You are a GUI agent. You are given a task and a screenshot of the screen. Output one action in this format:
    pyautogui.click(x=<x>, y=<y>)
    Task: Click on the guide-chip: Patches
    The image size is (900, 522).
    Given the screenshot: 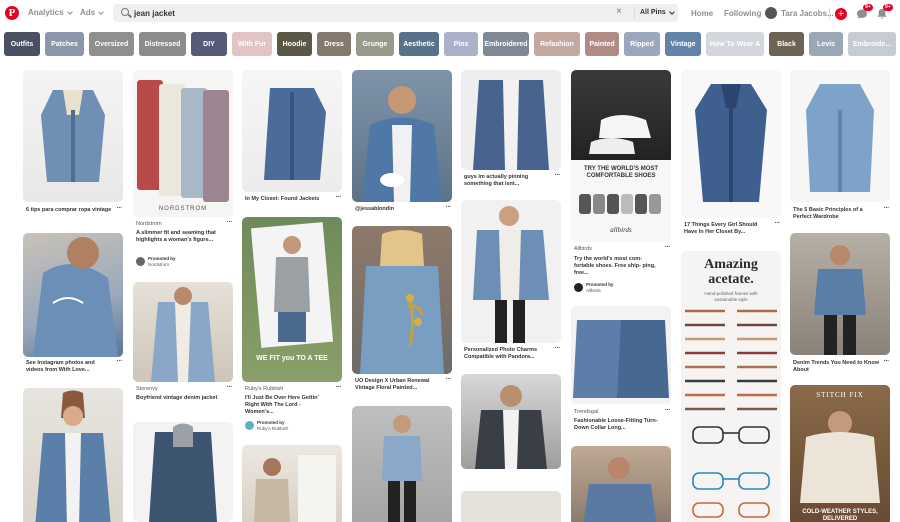 What is the action you would take?
    pyautogui.click(x=64, y=44)
    